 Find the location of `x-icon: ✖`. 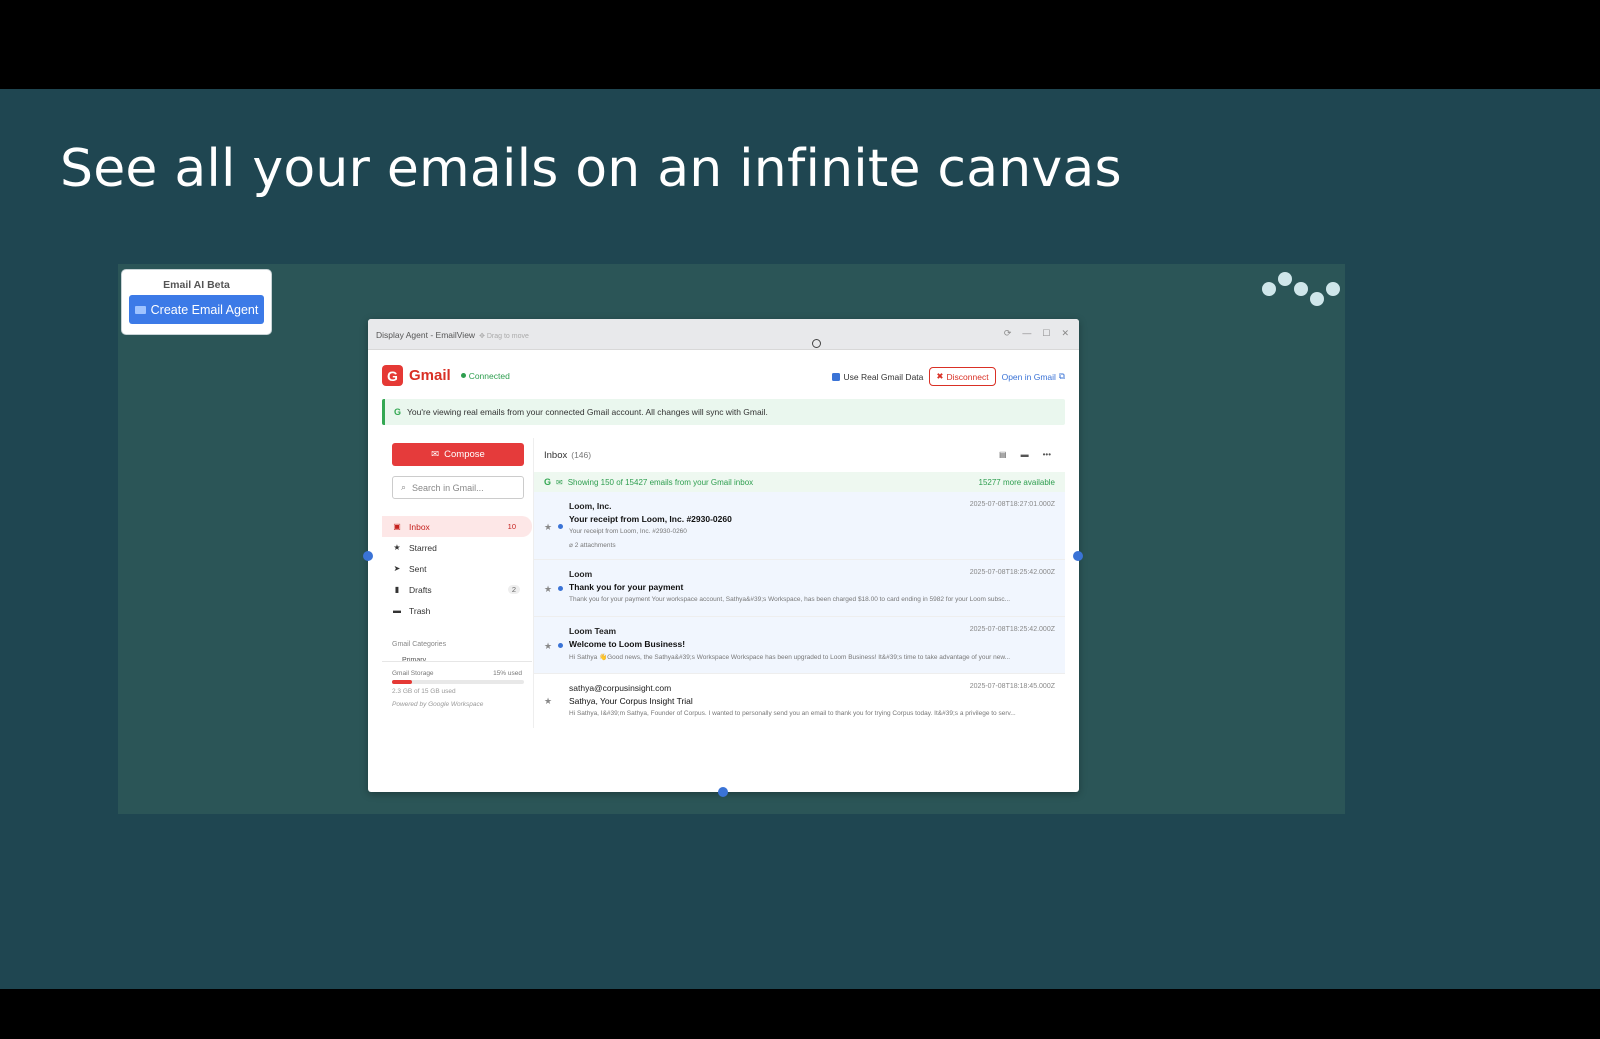

x-icon: ✖ is located at coordinates (940, 376).